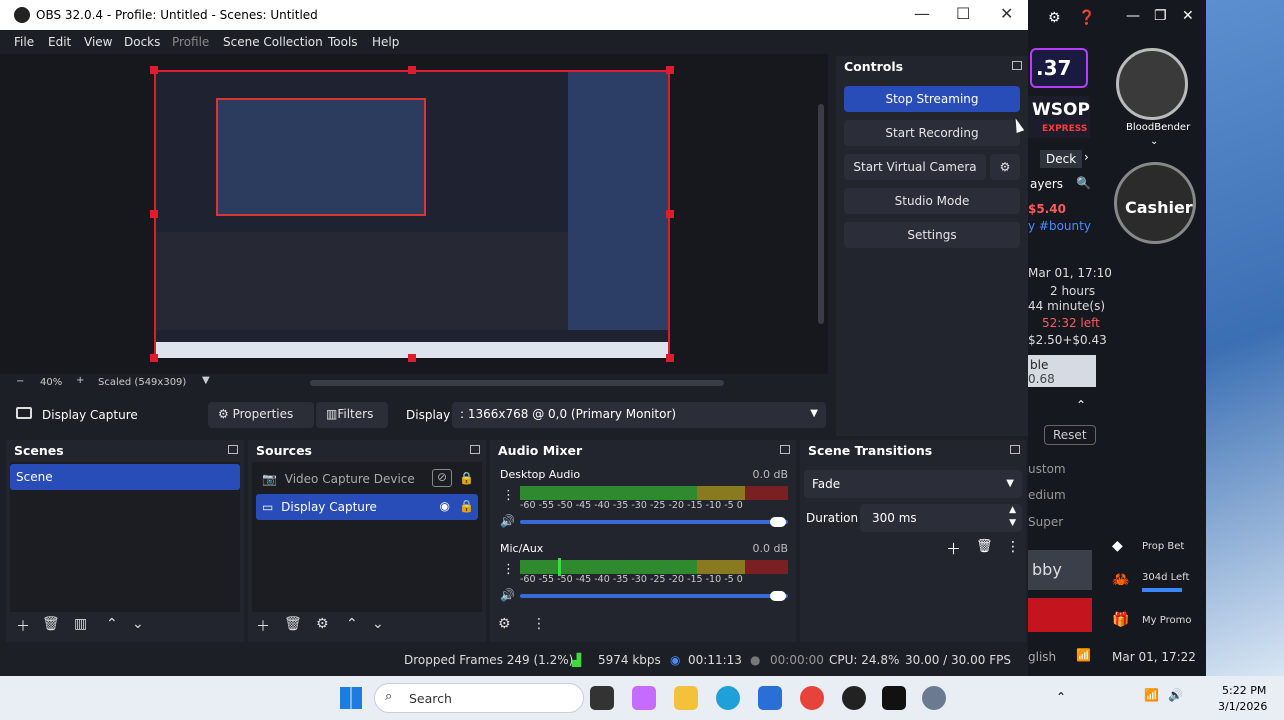  Describe the element at coordinates (1166, 620) in the screenshot. I see `my-promo-label: My Promo` at that location.